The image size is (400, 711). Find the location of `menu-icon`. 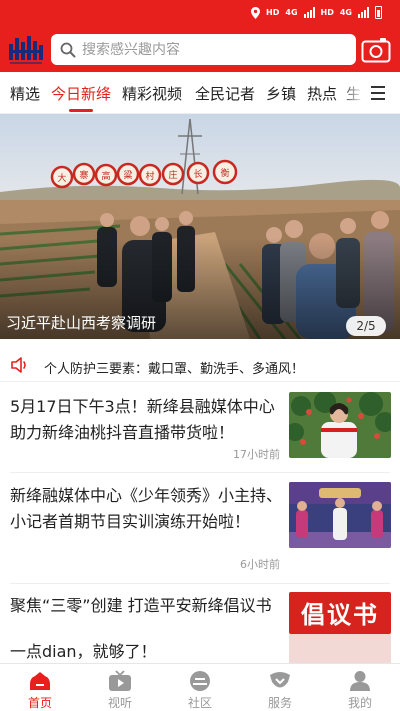

menu-icon is located at coordinates (378, 93).